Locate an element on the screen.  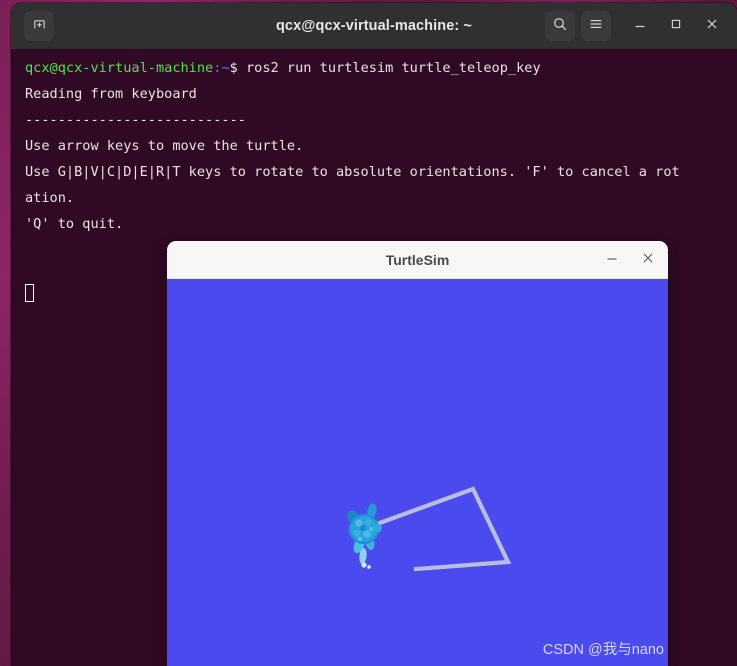
terminal-output-line: --------------------------- is located at coordinates (135, 120).